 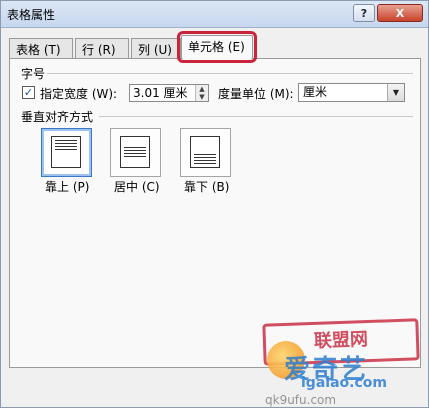 I want to click on align-top-icon, so click(x=66, y=152).